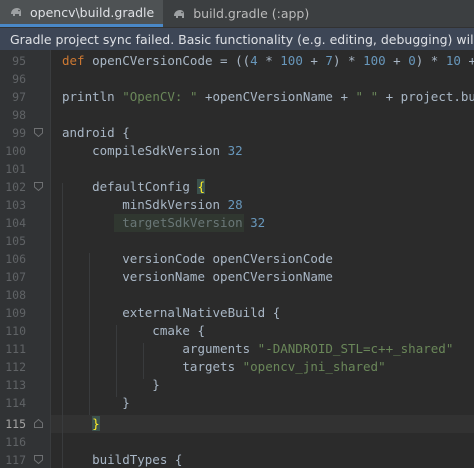 The height and width of the screenshot is (468, 474). Describe the element at coordinates (201, 186) in the screenshot. I see `matched-brace: {` at that location.